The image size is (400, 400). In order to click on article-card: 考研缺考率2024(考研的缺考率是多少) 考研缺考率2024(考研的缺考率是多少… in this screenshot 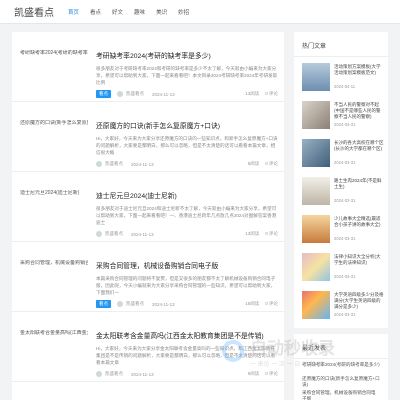, I will do `click(148, 67)`.